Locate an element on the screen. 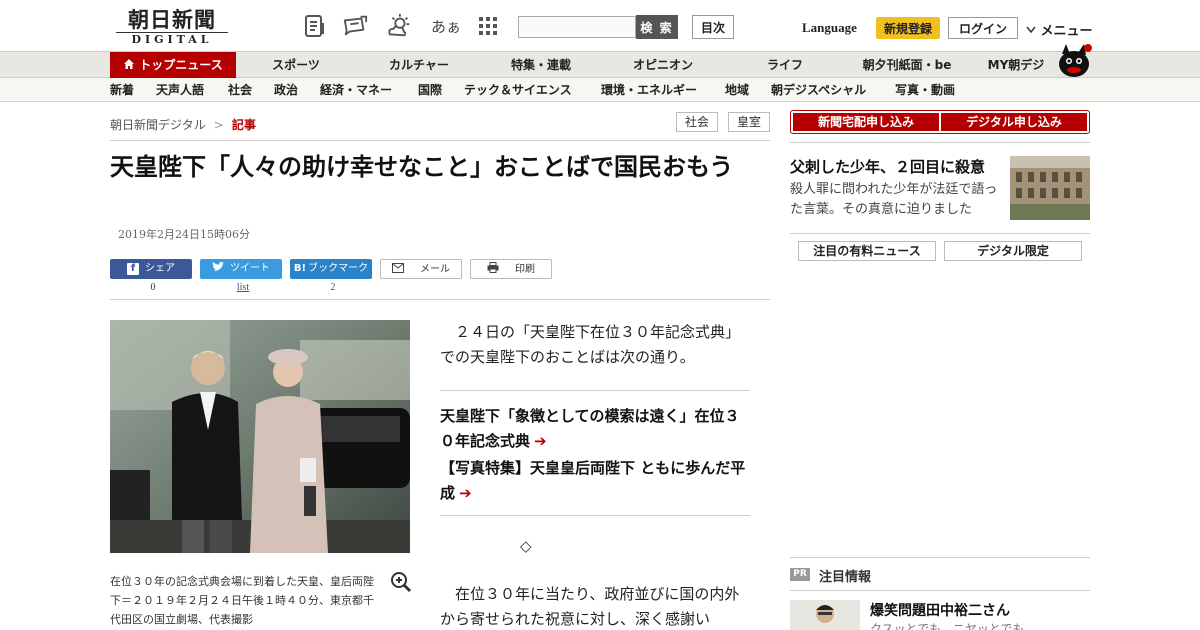 This screenshot has width=1200, height=630. nav-item-latest: 新着 is located at coordinates (122, 90).